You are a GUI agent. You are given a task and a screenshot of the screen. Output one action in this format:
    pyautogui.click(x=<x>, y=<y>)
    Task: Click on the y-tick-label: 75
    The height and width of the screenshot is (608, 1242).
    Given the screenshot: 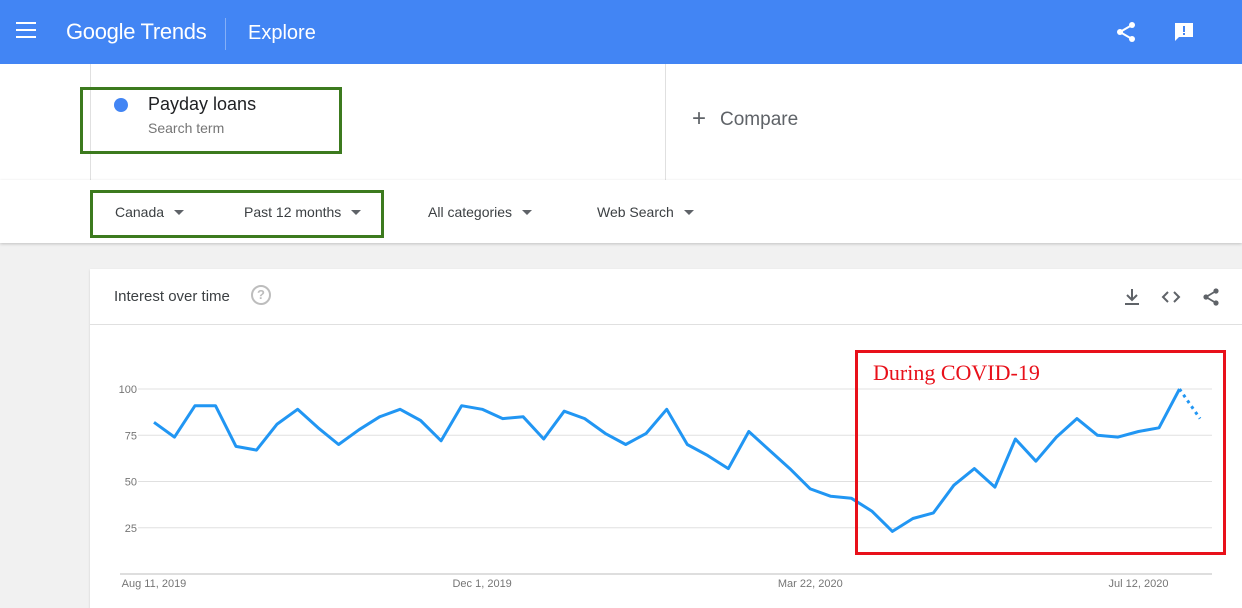 What is the action you would take?
    pyautogui.click(x=131, y=436)
    